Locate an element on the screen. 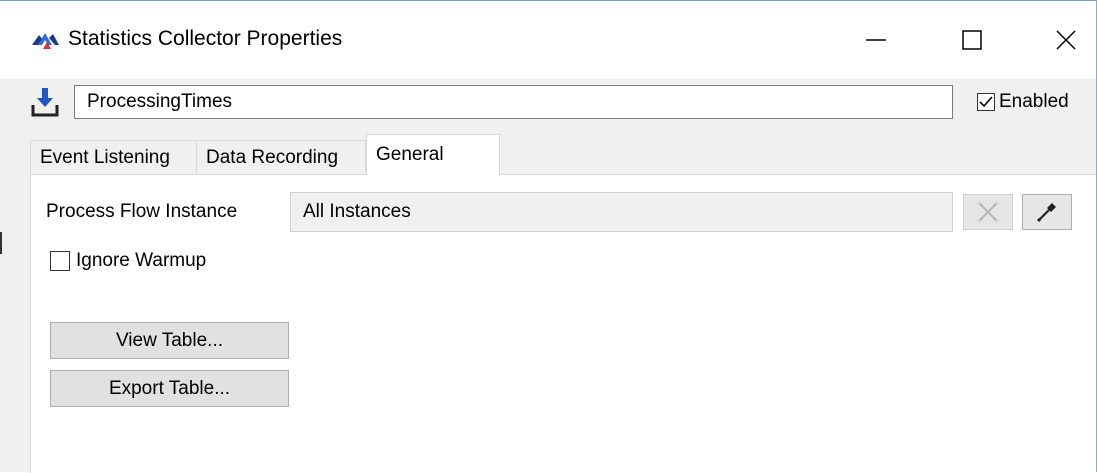  window-edge-marker is located at coordinates (1, 243).